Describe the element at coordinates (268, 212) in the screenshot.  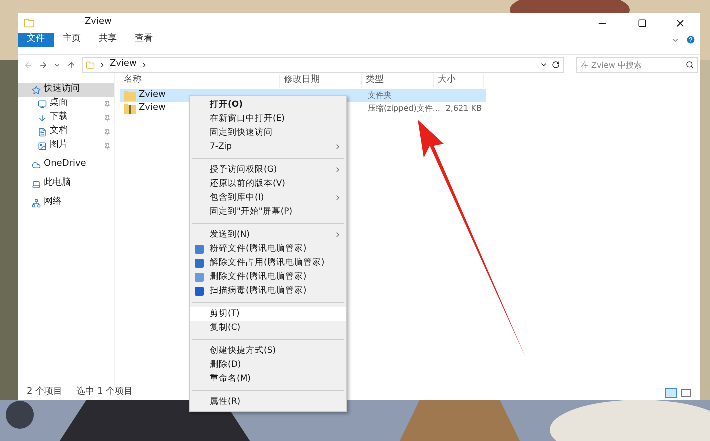
I see `menu-item: 固定到"开始"屏幕(P)` at that location.